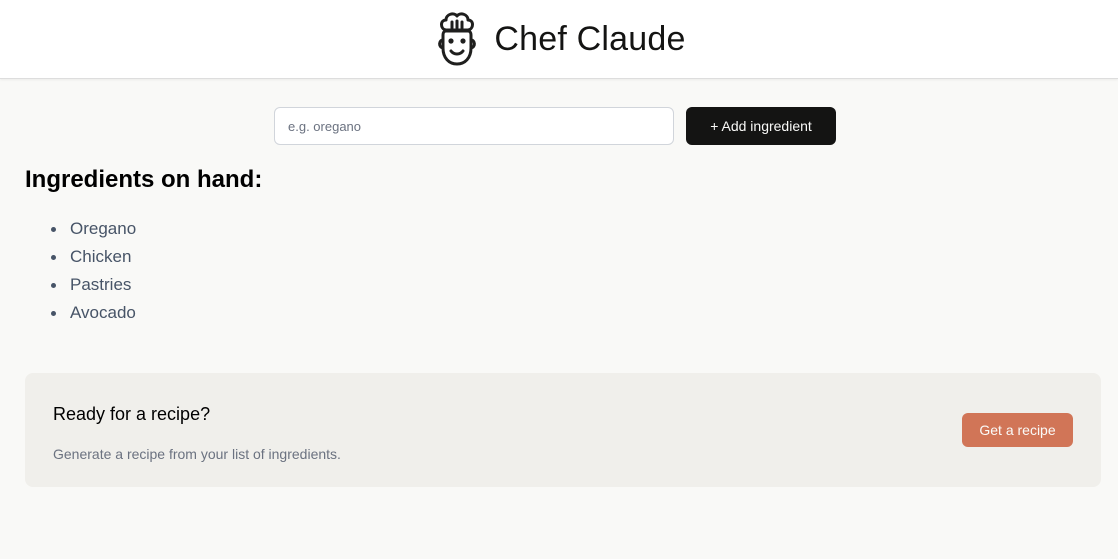 This screenshot has height=559, width=1118. What do you see at coordinates (90, 285) in the screenshot?
I see `ingredient-item: Pastries` at bounding box center [90, 285].